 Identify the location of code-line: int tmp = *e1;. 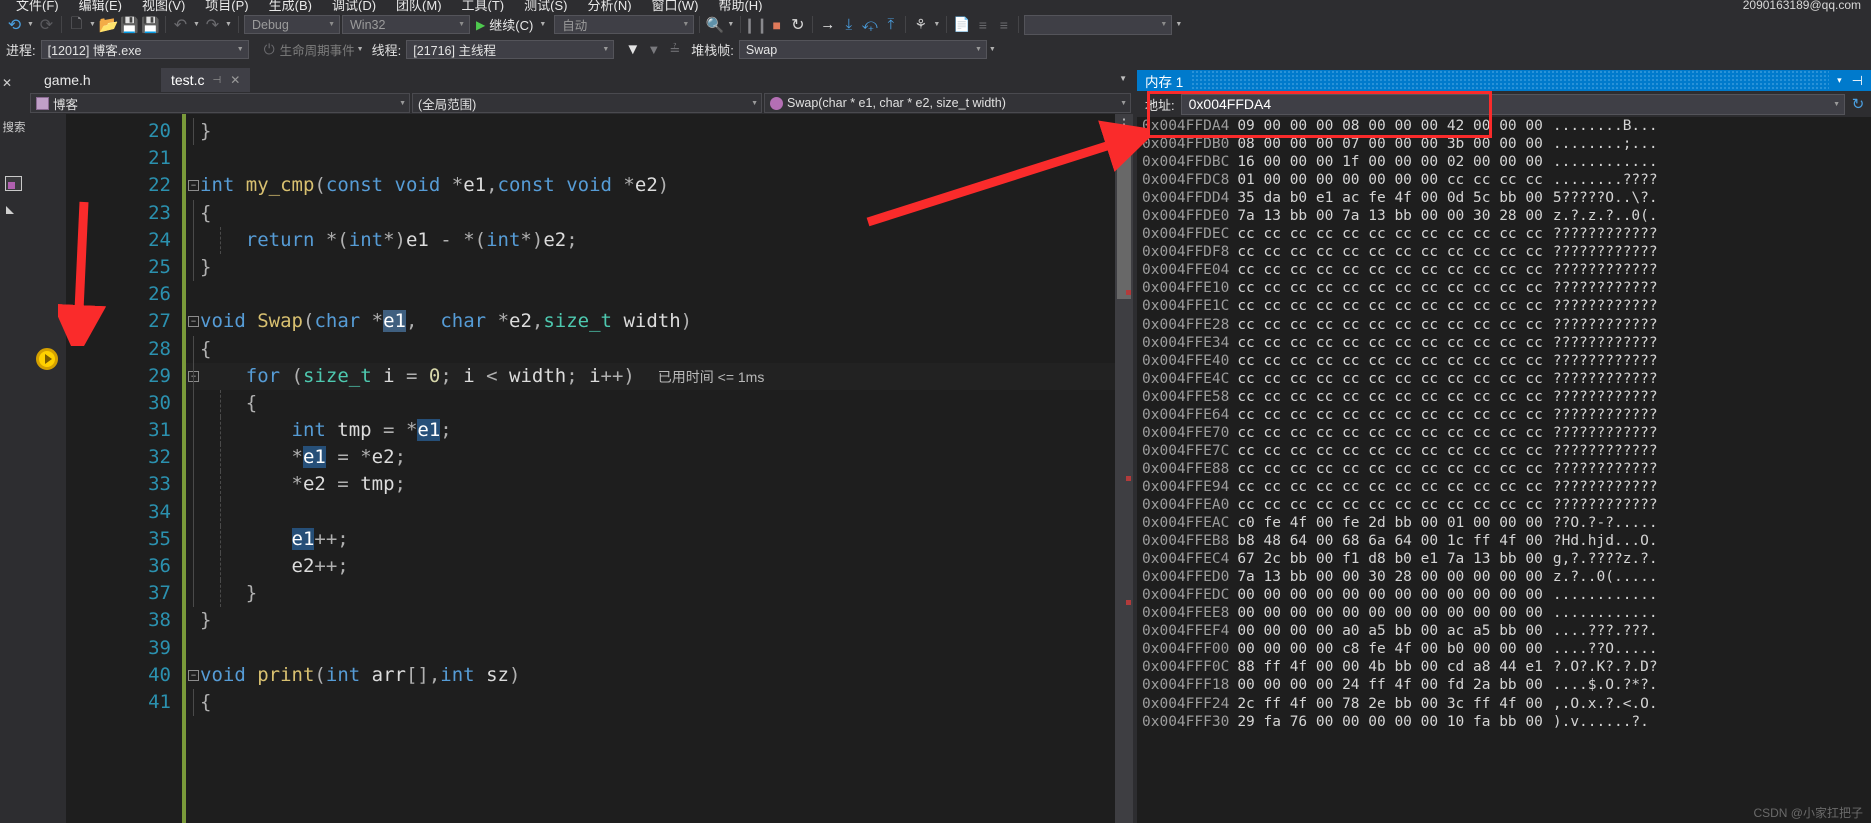
(650, 431).